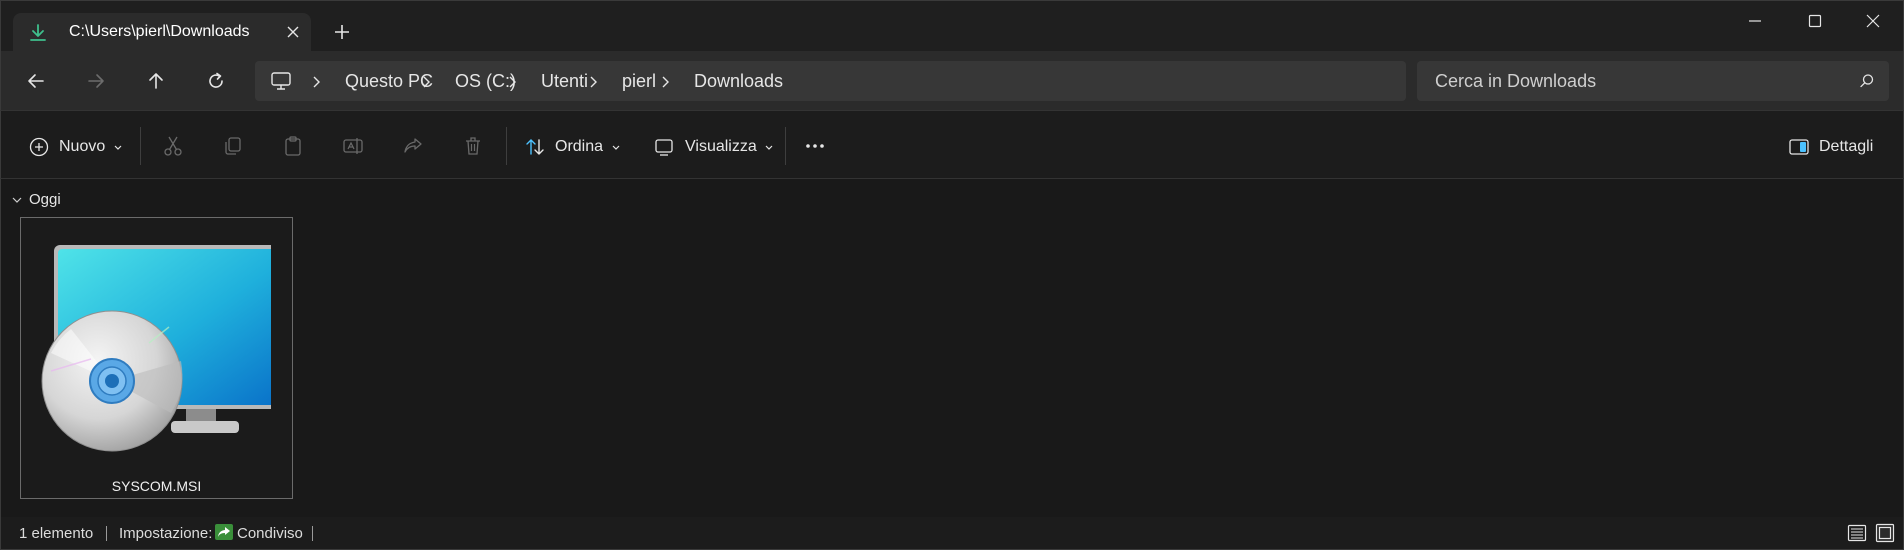 Image resolution: width=1904 pixels, height=550 pixels. Describe the element at coordinates (96, 81) in the screenshot. I see `forward-arrow-icon` at that location.